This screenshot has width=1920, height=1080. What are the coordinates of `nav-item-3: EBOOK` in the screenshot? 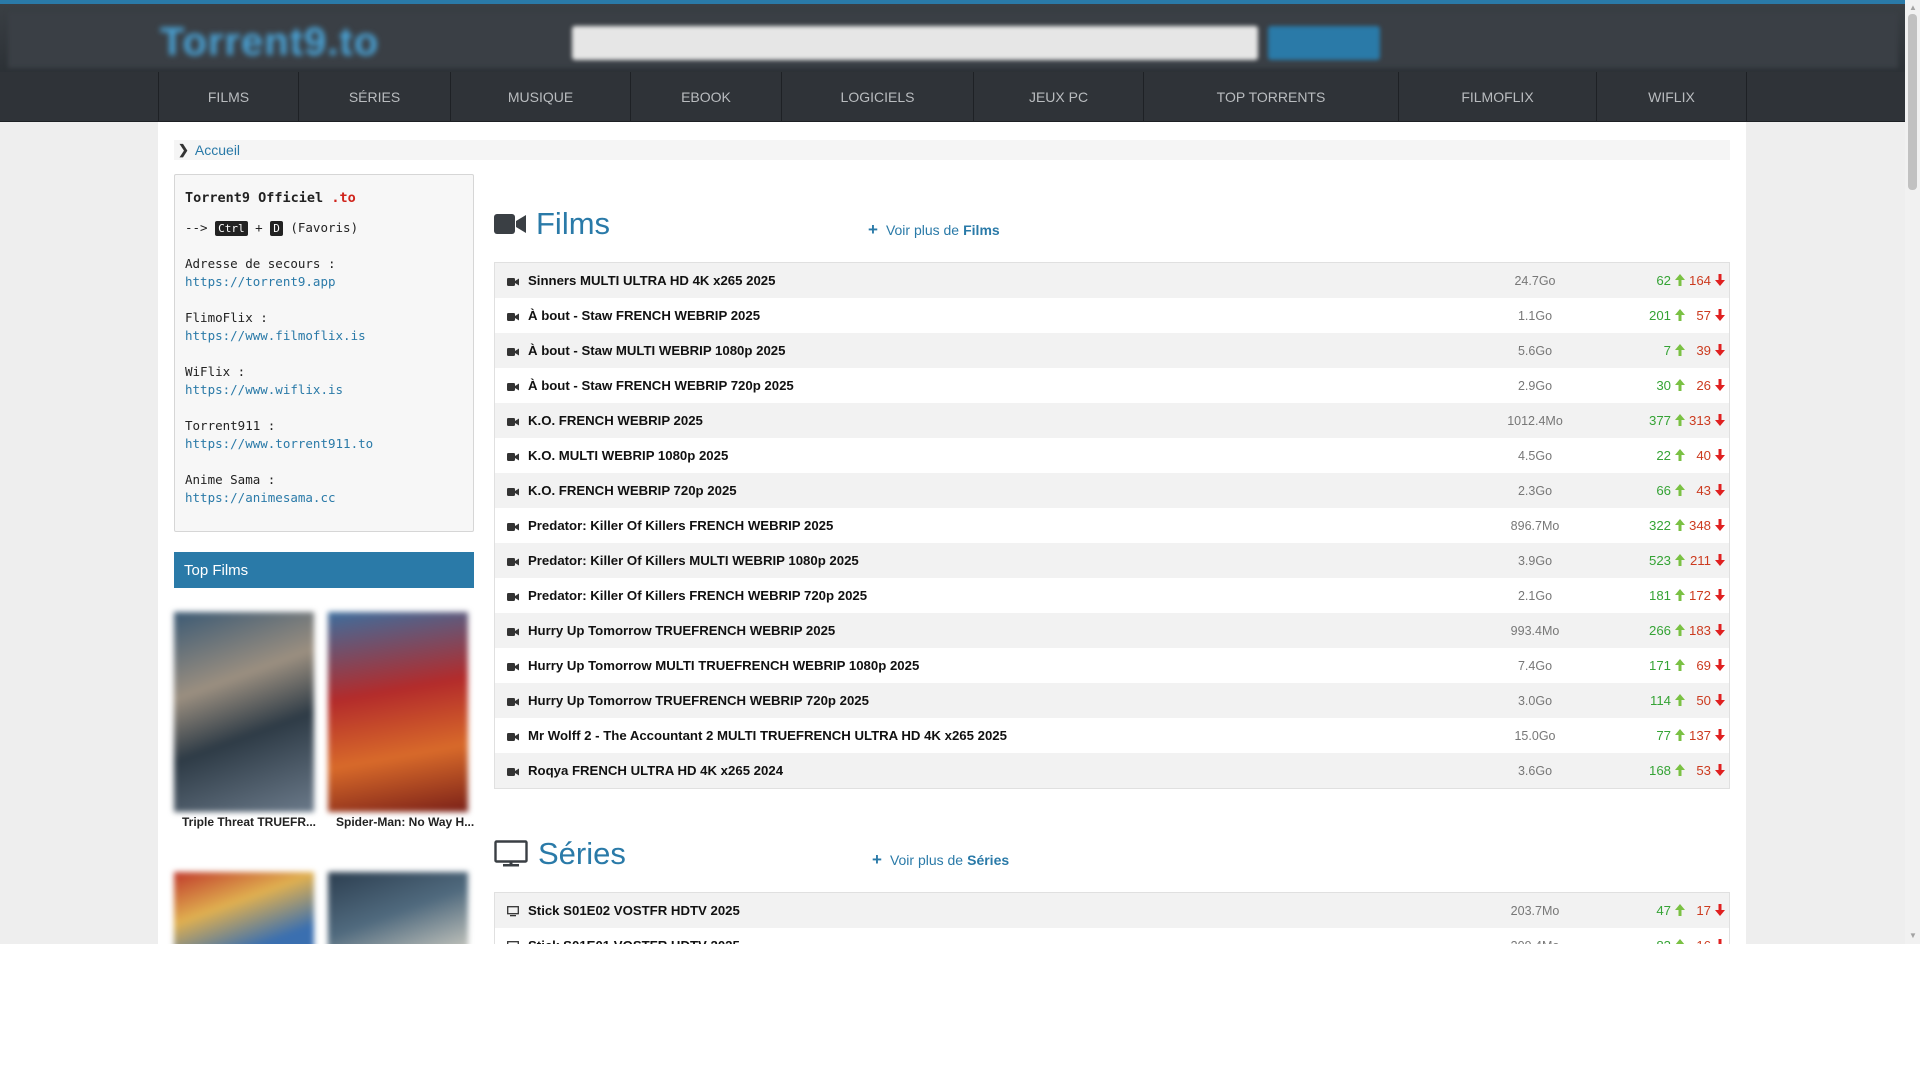 It's located at (706, 97).